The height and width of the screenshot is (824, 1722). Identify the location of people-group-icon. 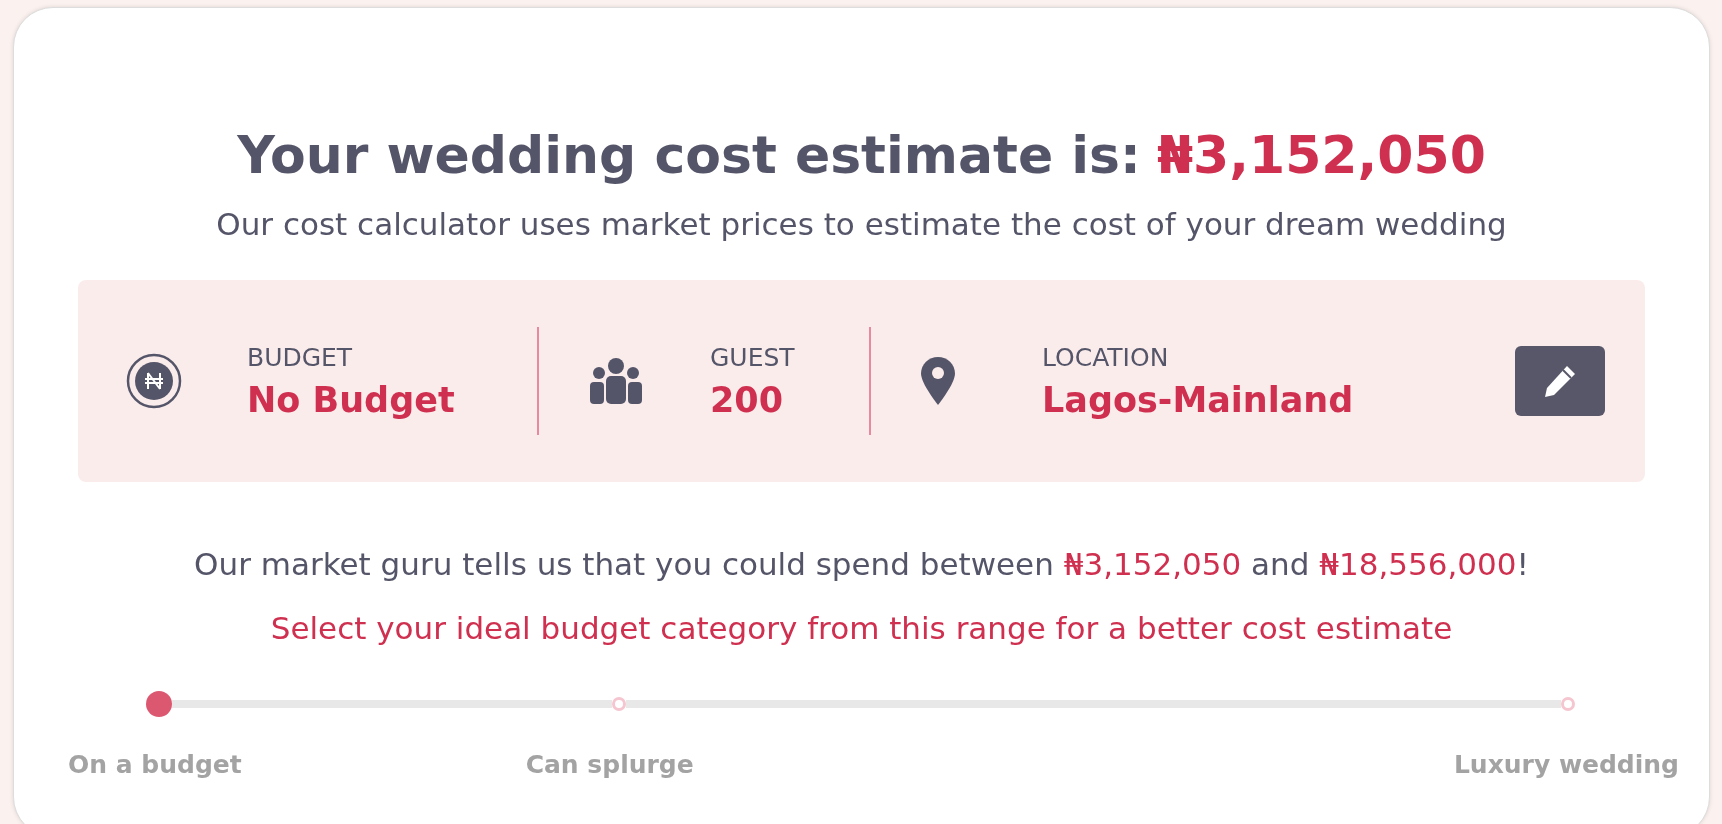
(616, 381).